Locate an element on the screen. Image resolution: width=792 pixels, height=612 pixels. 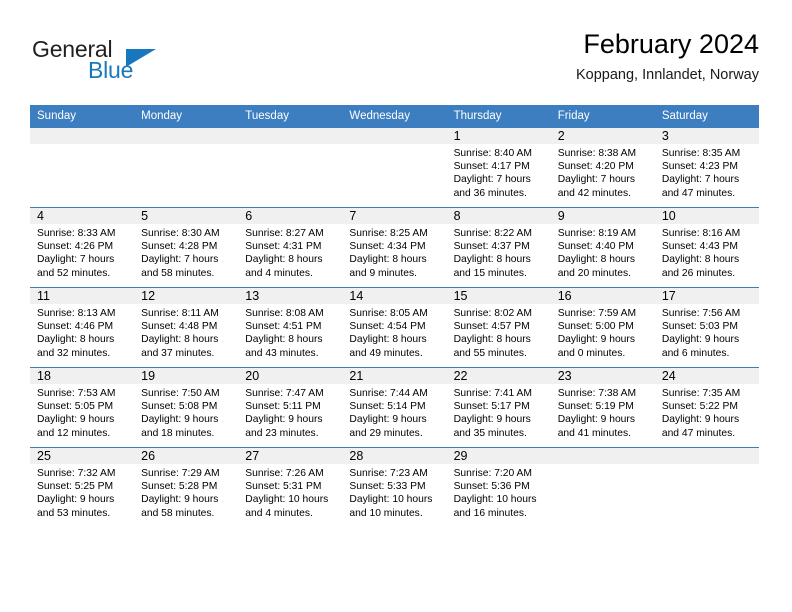
weekday-header-friday: Friday is located at coordinates (602, 116).